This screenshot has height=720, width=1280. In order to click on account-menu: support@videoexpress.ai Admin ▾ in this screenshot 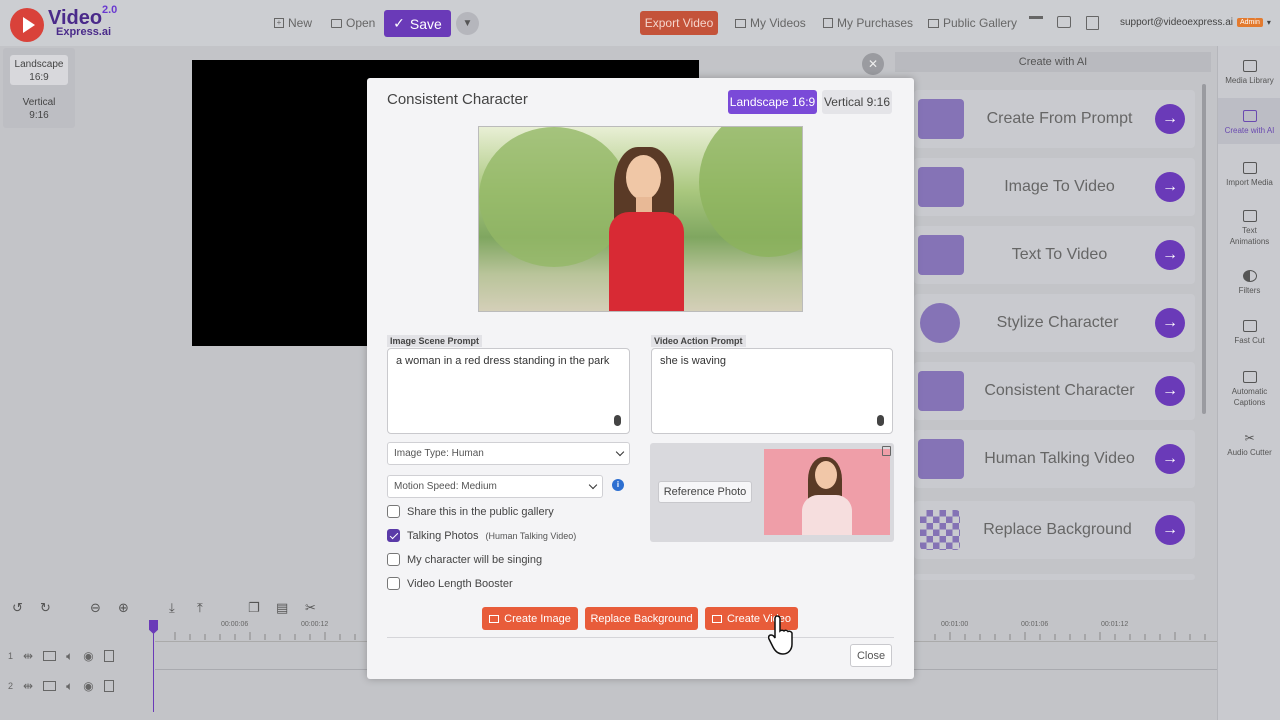, I will do `click(1195, 22)`.